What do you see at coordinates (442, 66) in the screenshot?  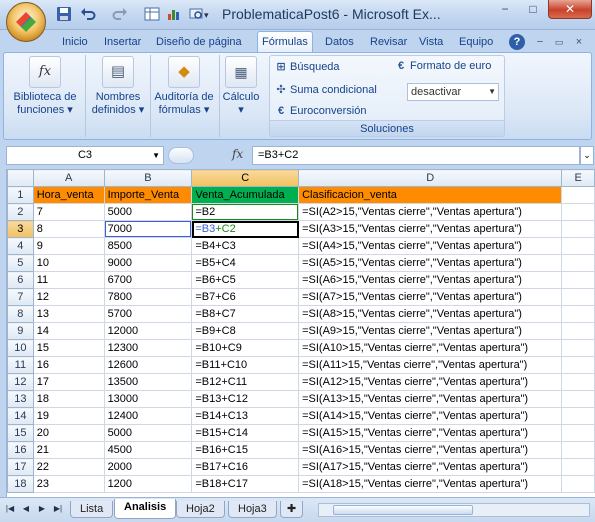 I see `formato-de-euro-button: € Formato de euro` at bounding box center [442, 66].